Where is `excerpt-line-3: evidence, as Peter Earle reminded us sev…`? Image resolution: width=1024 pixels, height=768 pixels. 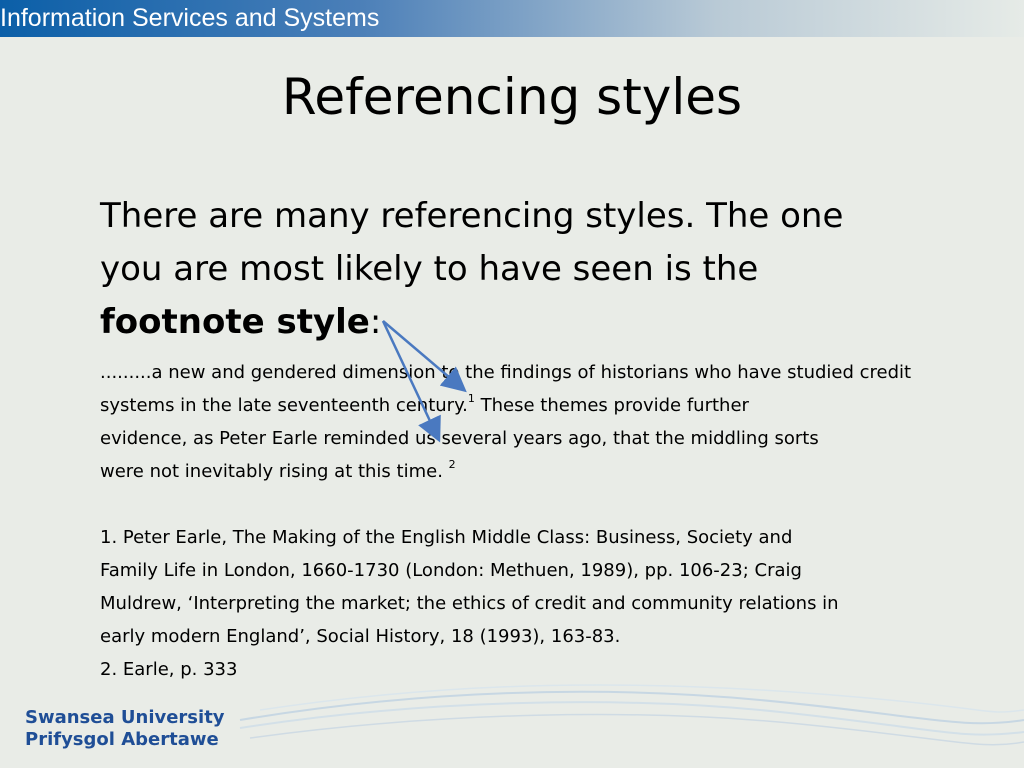 excerpt-line-3: evidence, as Peter Earle reminded us sev… is located at coordinates (459, 438).